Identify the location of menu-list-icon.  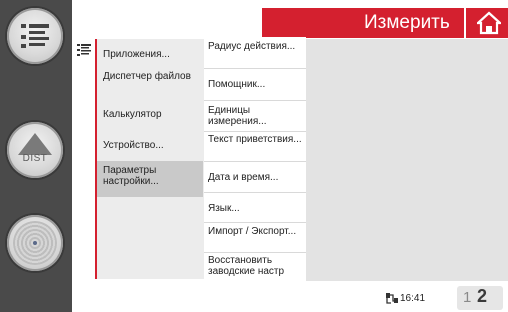
(35, 36).